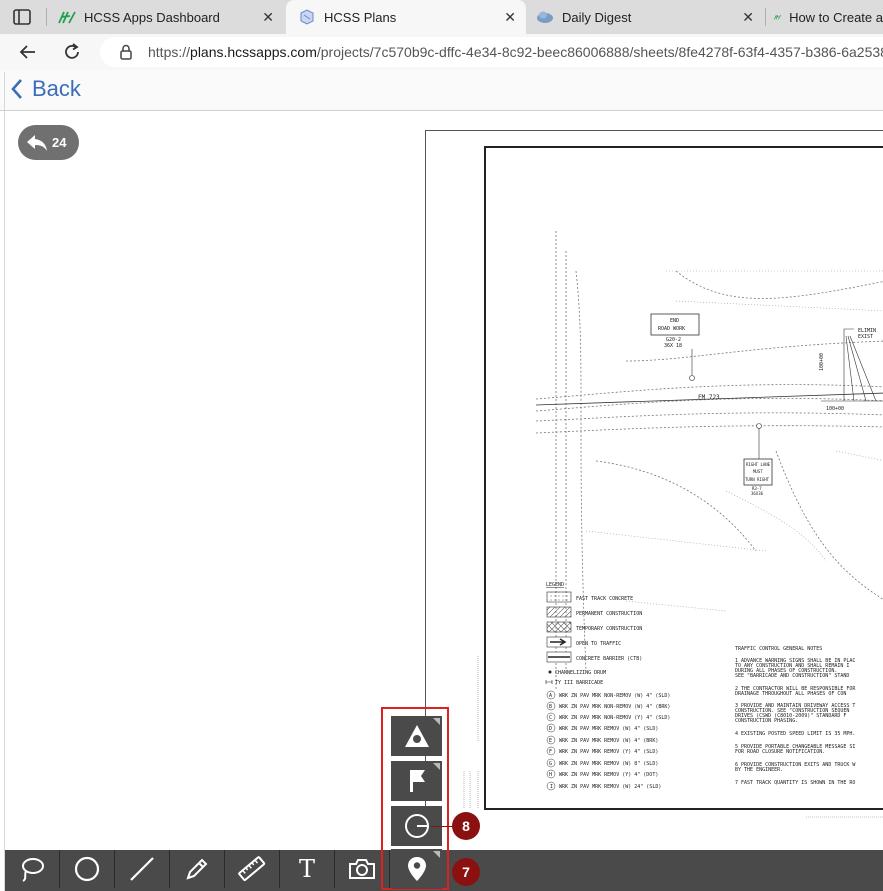 This screenshot has width=883, height=891. What do you see at coordinates (549, 682) in the screenshot?
I see `legend-barricade` at bounding box center [549, 682].